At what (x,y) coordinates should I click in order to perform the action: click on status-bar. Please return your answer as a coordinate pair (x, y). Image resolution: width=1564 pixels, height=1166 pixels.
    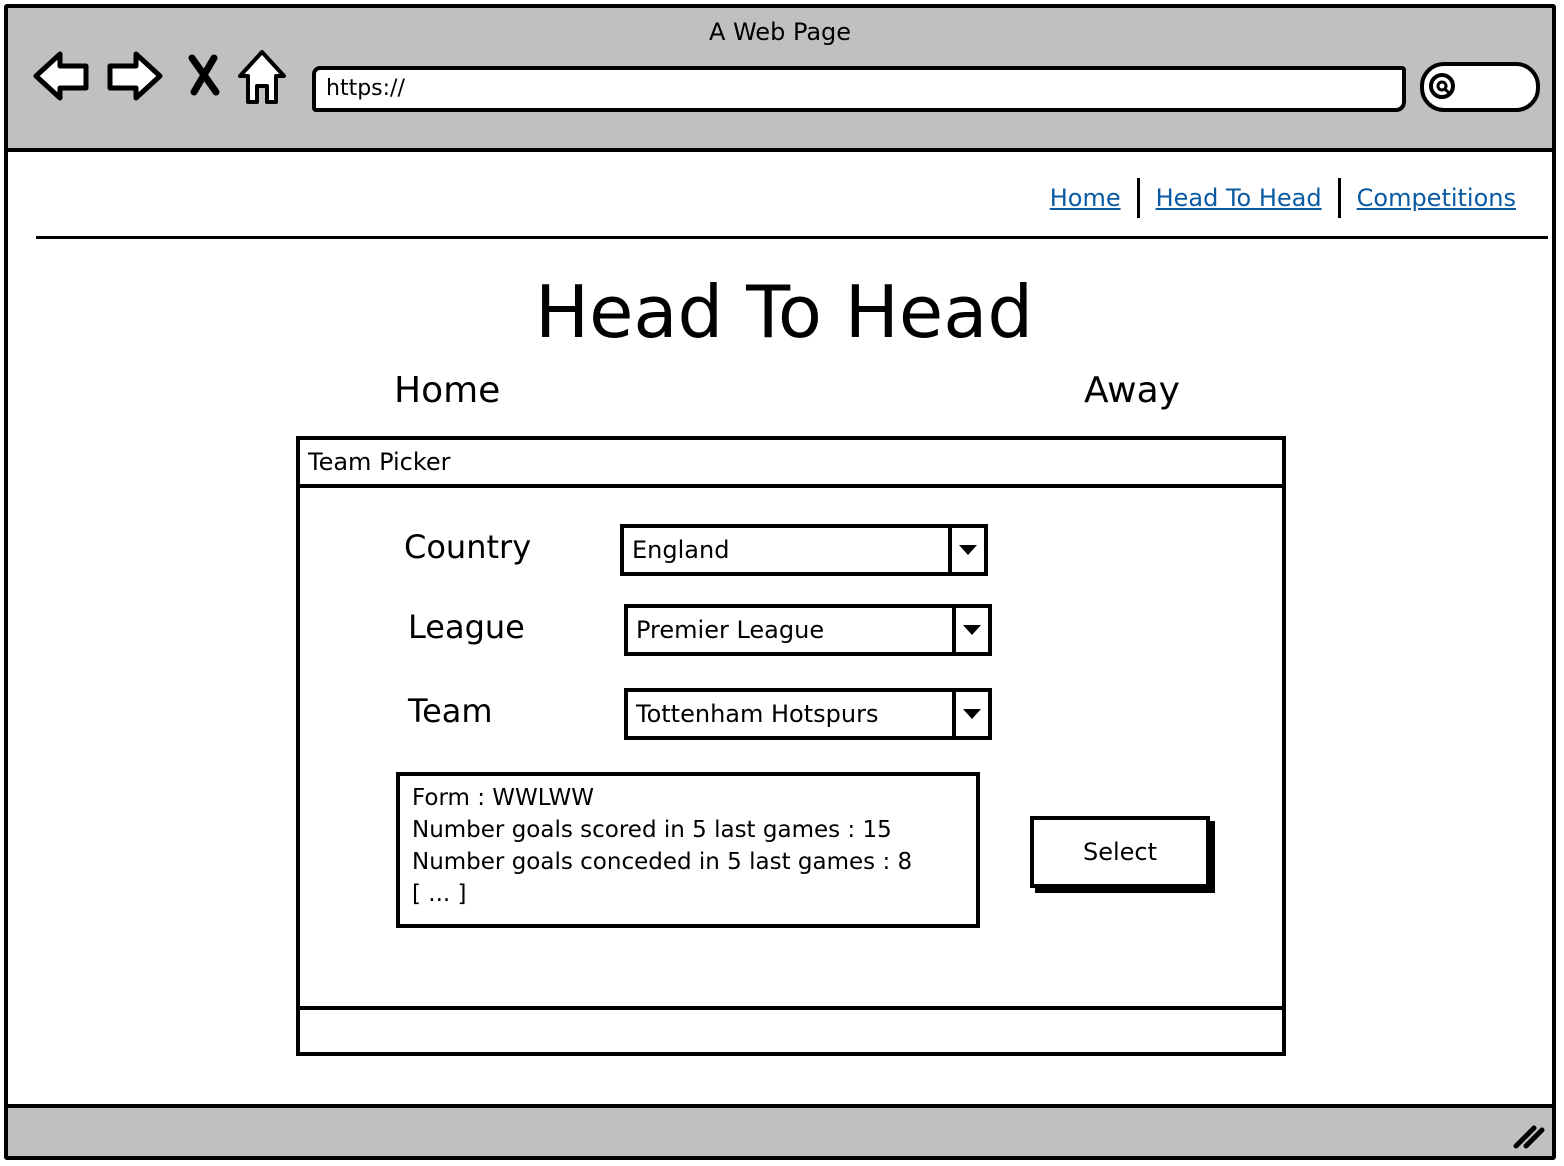
    Looking at the image, I should click on (780, 1130).